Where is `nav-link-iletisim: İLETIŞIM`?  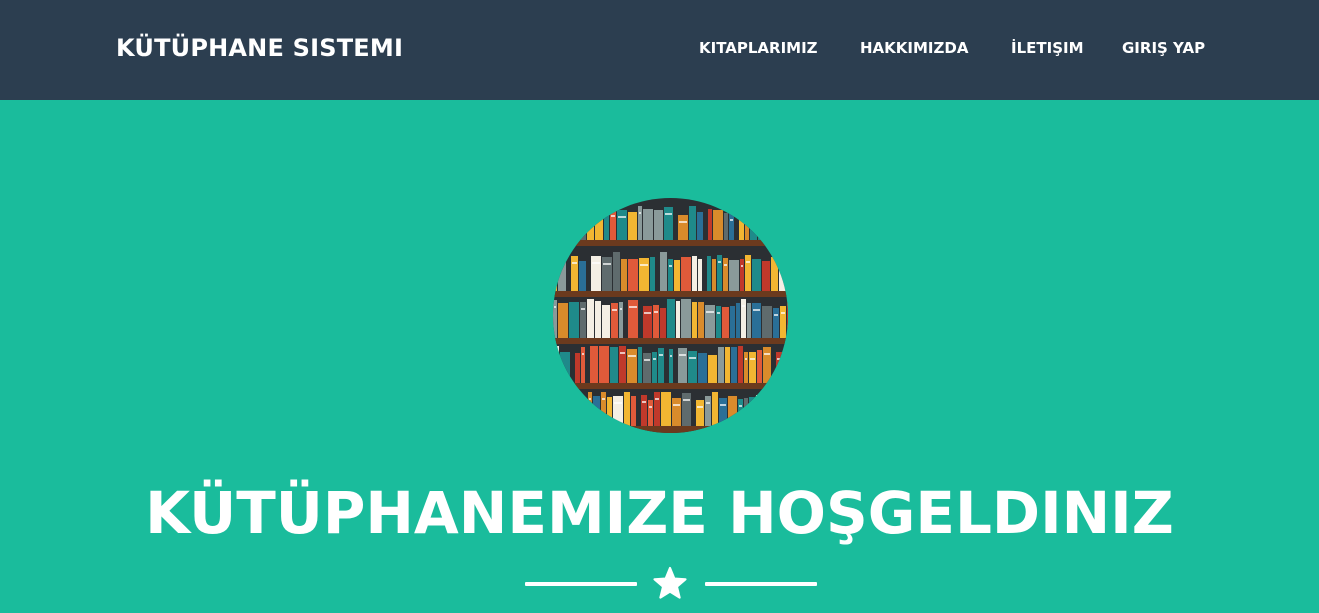 nav-link-iletisim: İLETIŞIM is located at coordinates (1047, 48).